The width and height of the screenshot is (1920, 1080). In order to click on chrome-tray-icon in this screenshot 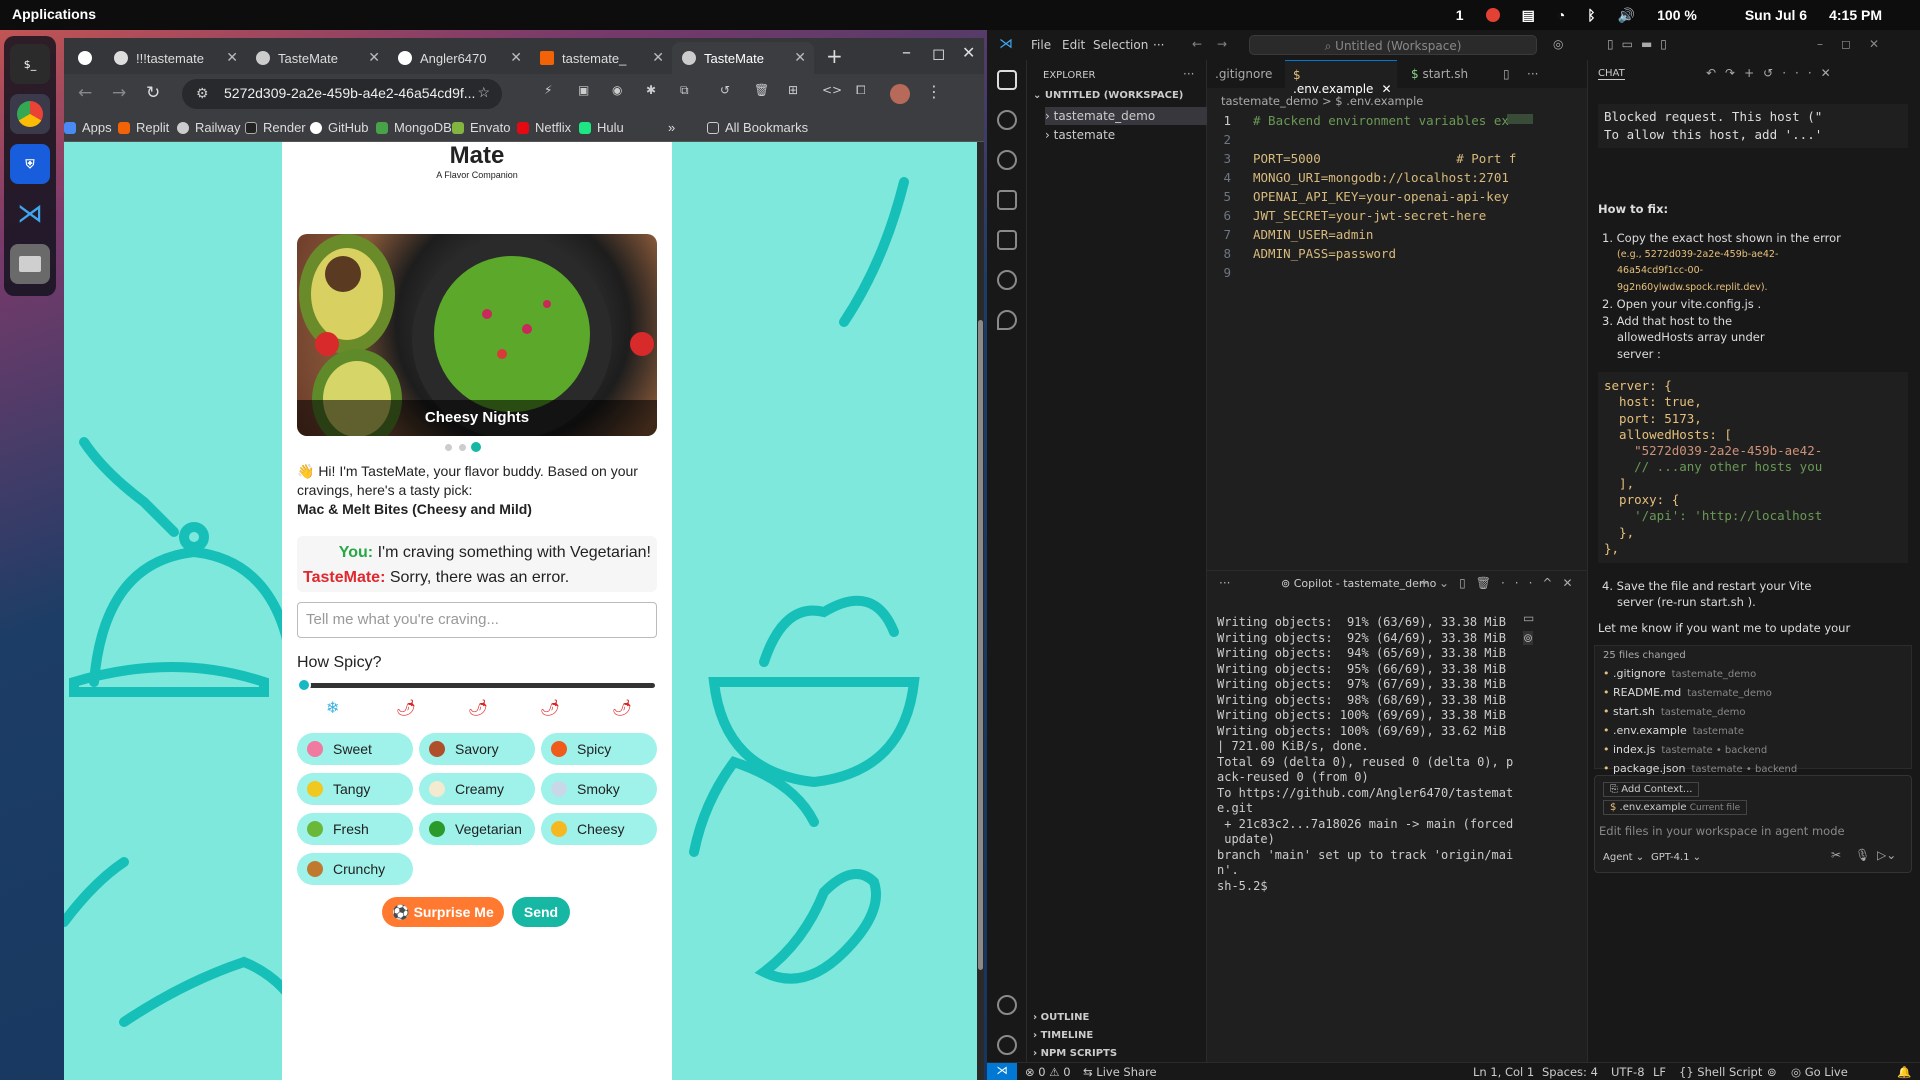, I will do `click(1492, 15)`.